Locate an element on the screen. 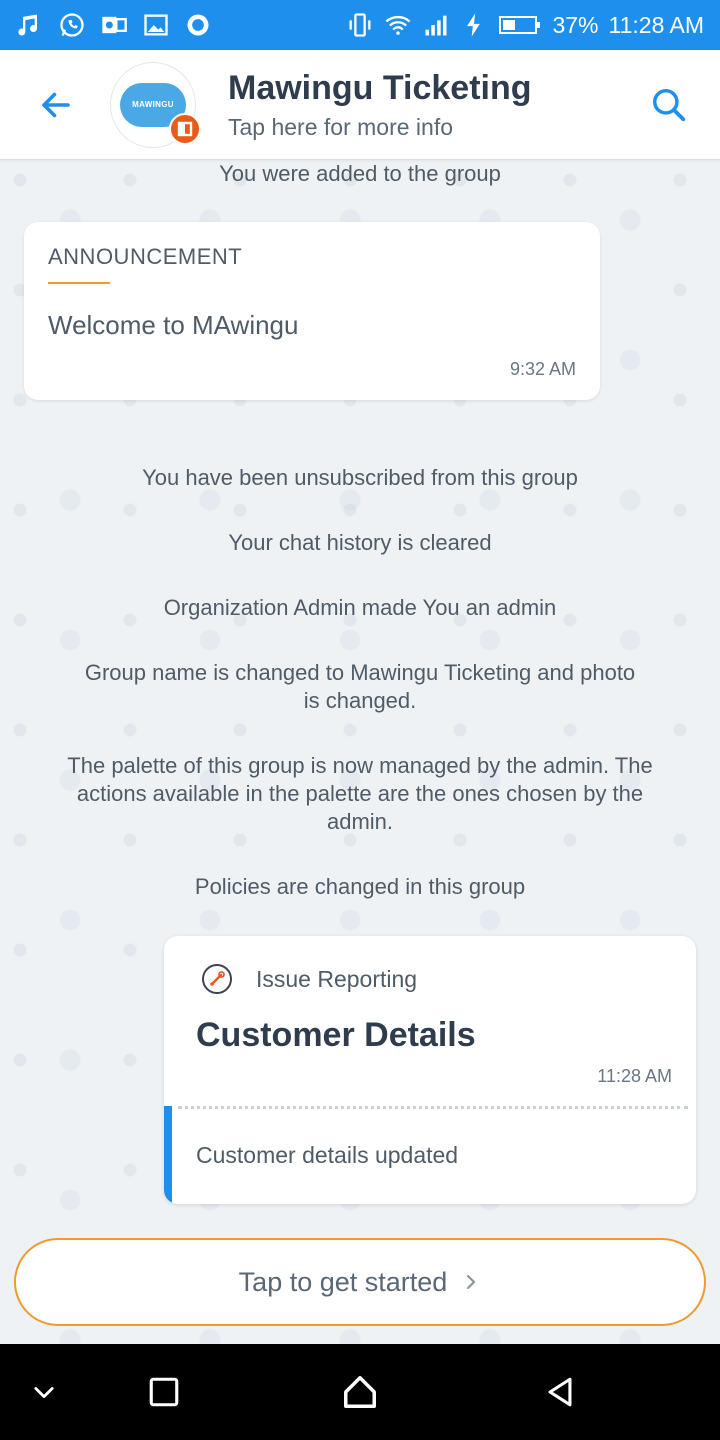 The height and width of the screenshot is (1440, 720). clock: 11:28 AM is located at coordinates (656, 24).